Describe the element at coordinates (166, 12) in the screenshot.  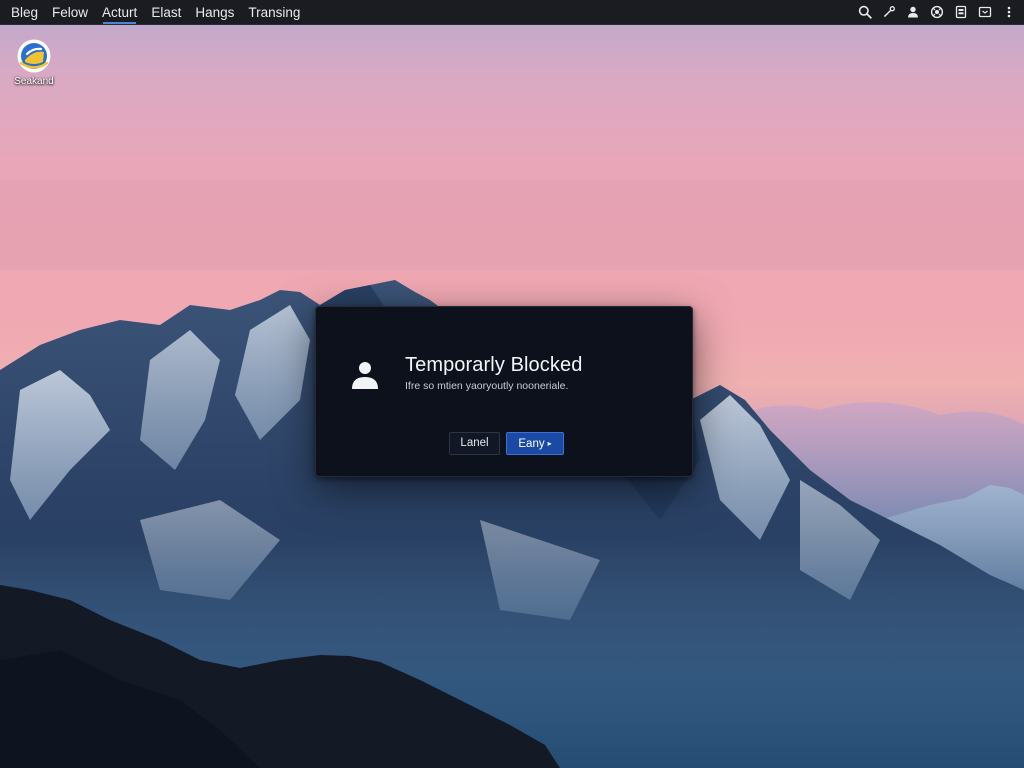
I see `menu-item-elast: Elast` at that location.